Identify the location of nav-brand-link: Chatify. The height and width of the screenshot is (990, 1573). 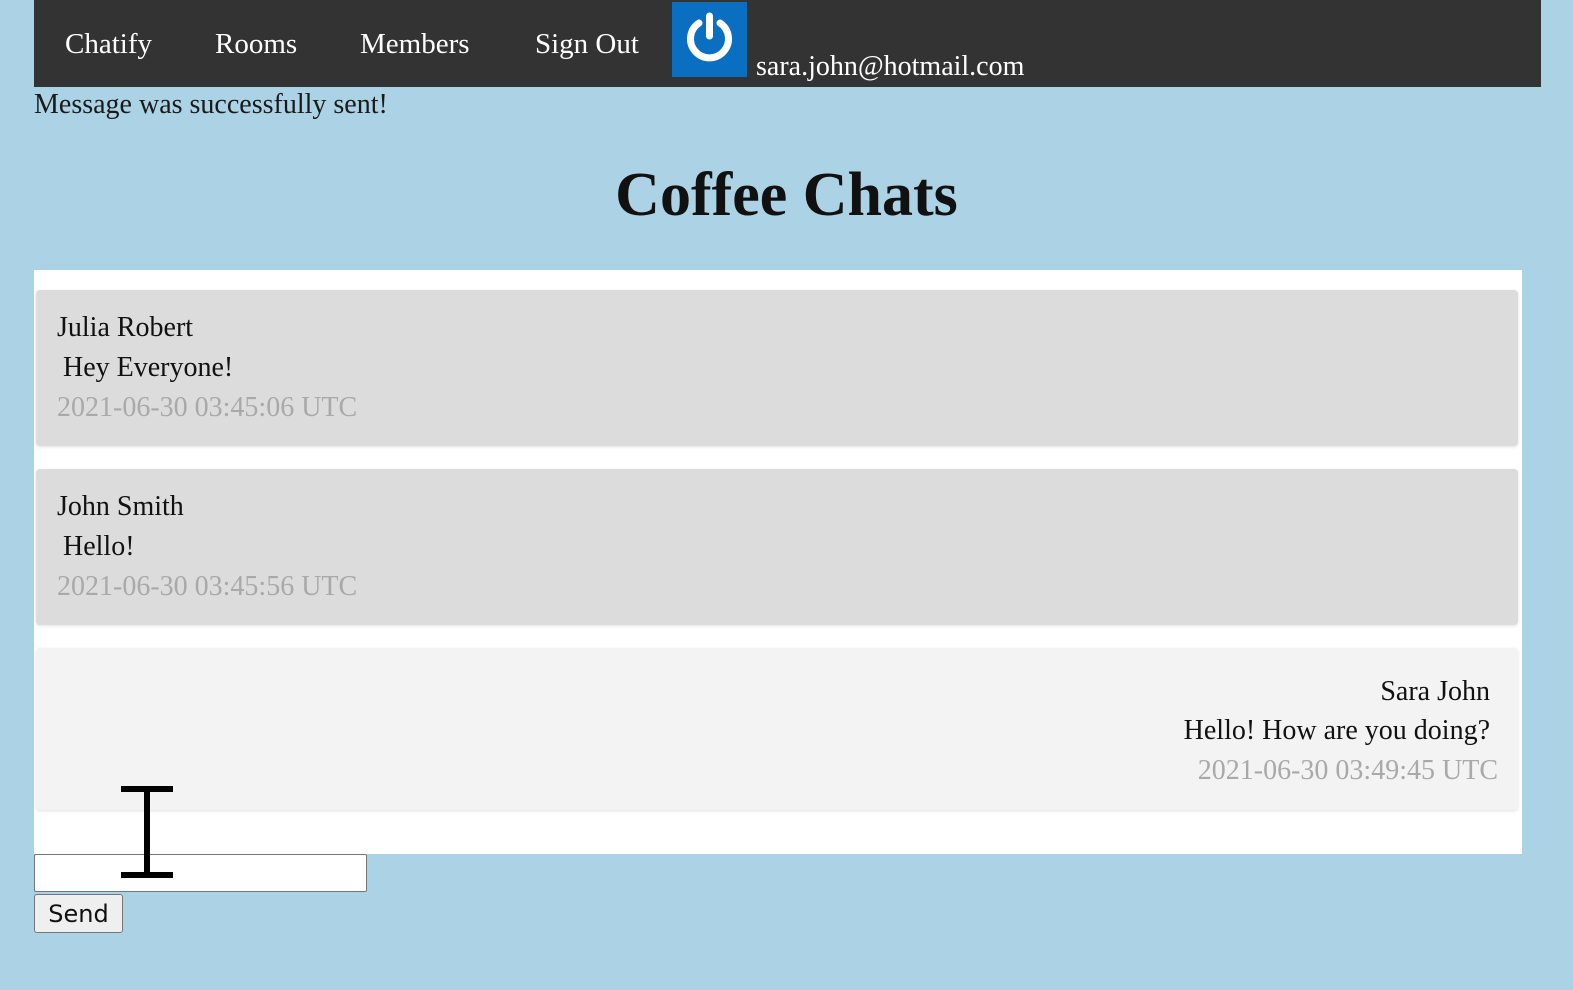
(108, 44).